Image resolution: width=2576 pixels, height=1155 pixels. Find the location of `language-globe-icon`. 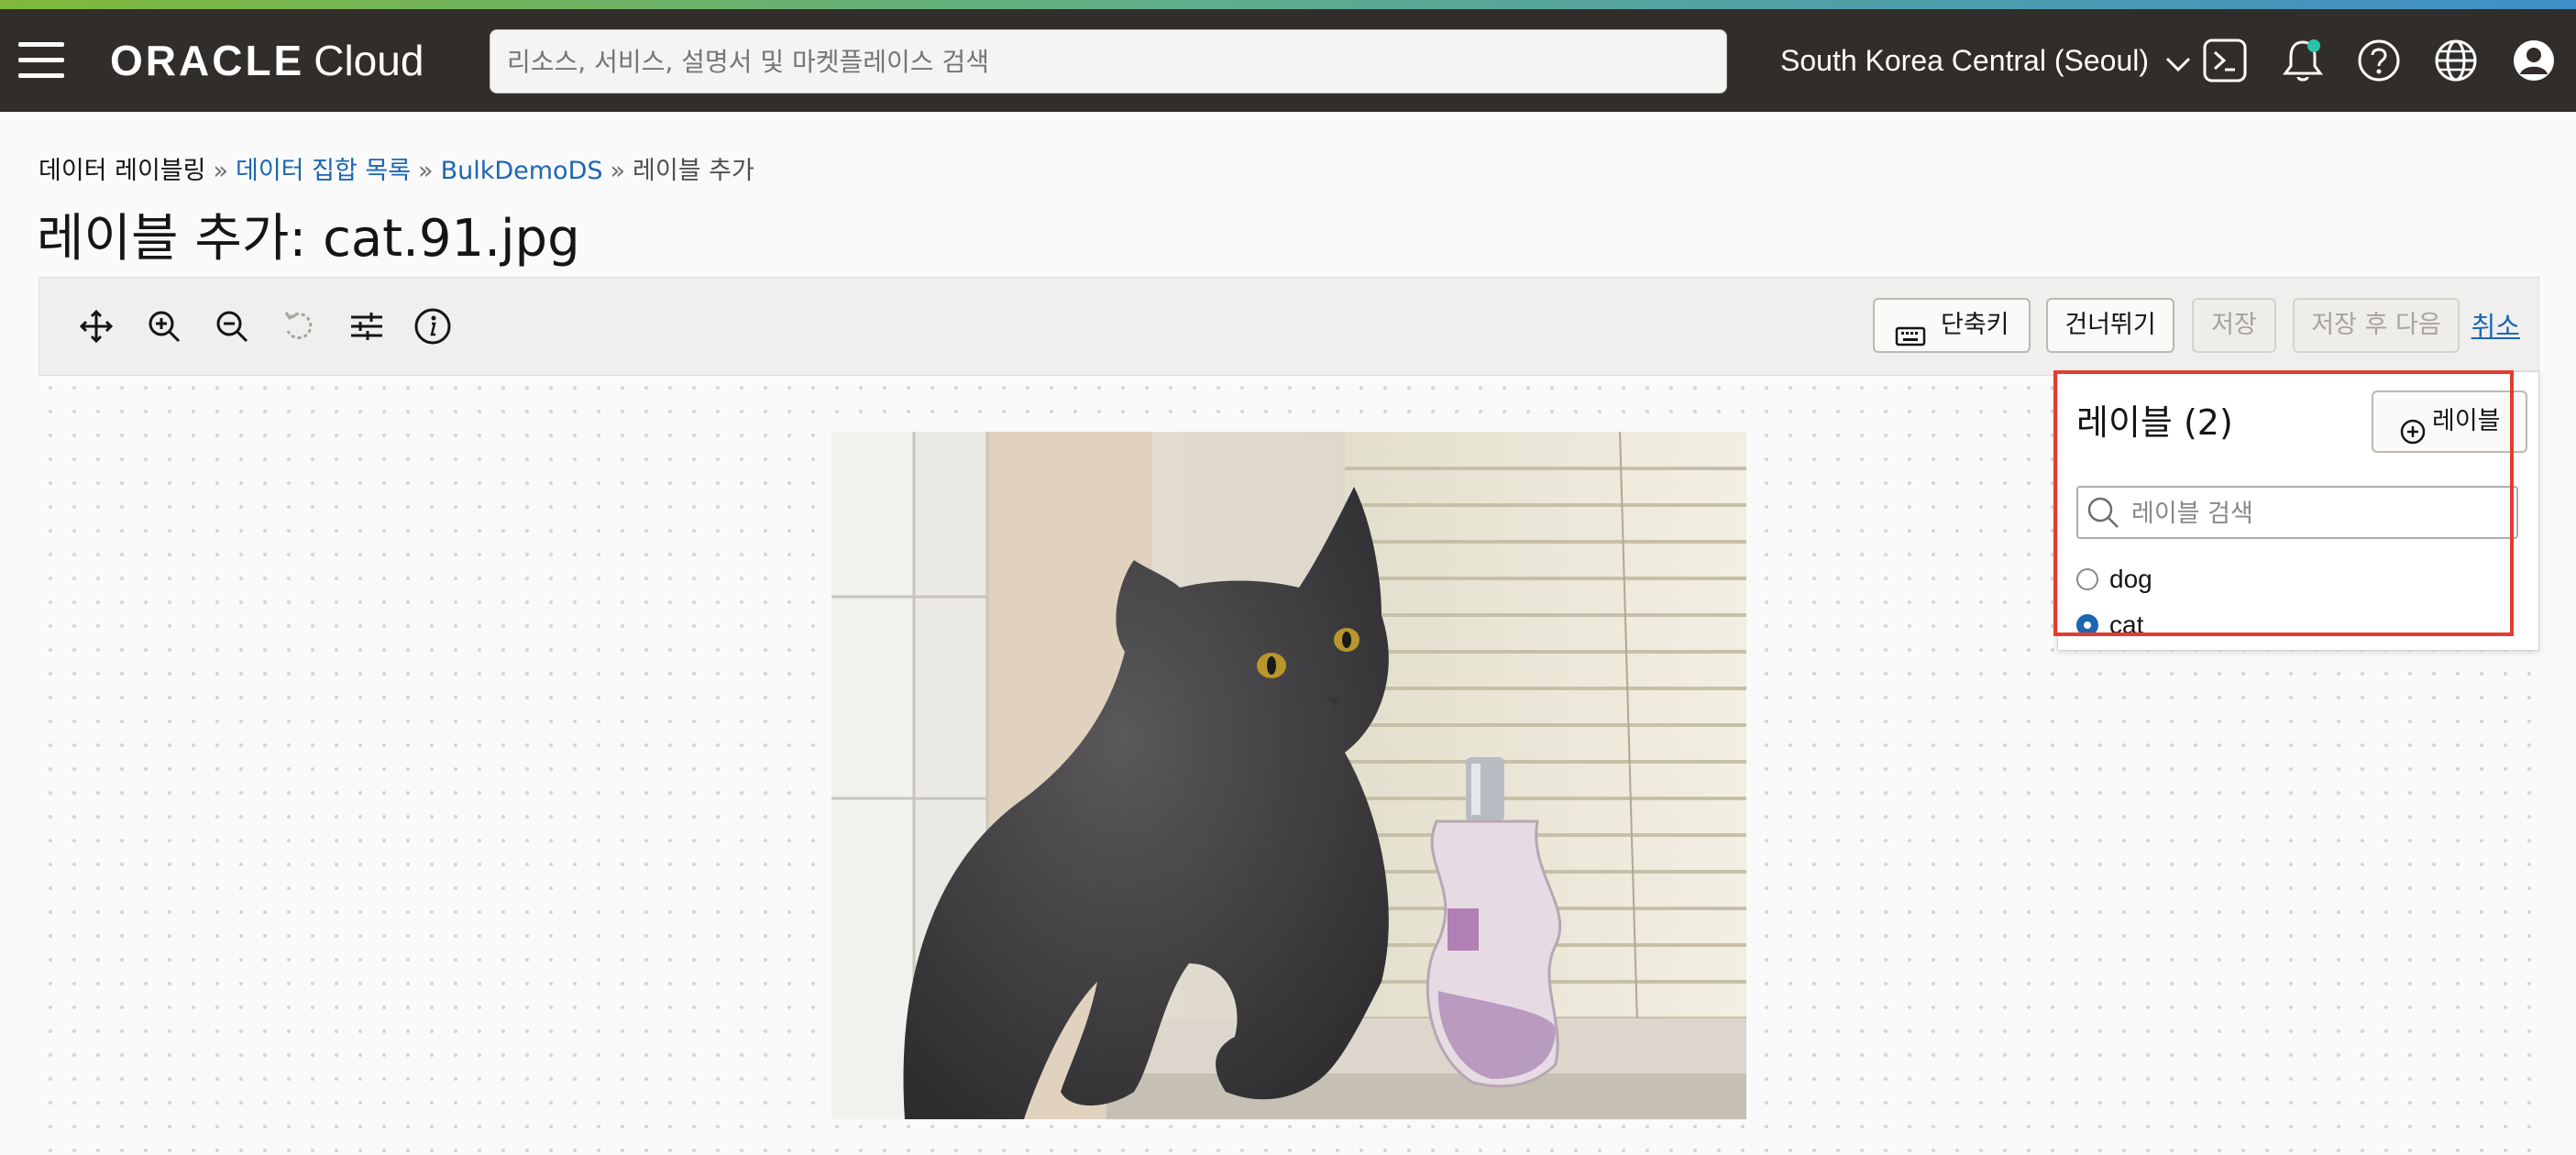

language-globe-icon is located at coordinates (2456, 60).